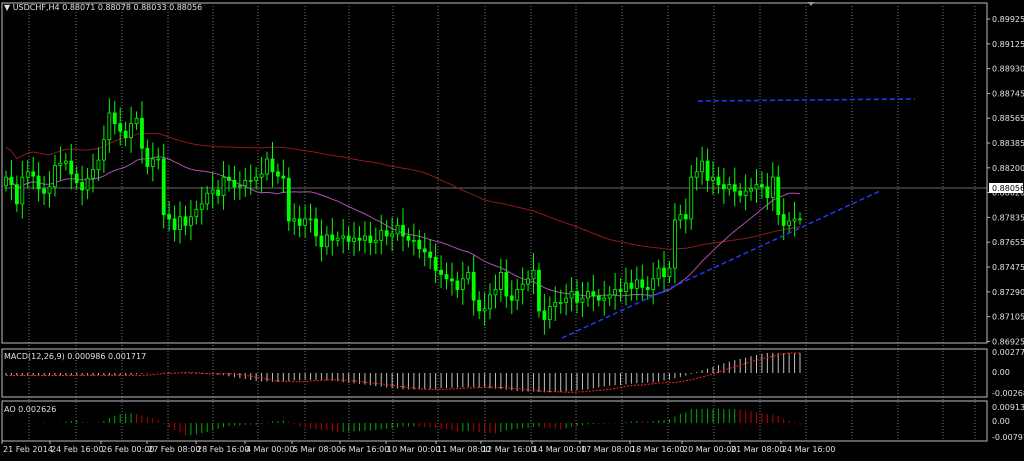 The image size is (1024, 461). Describe the element at coordinates (1008, 407) in the screenshot. I see `ao-axis-label: 0.00913` at that location.